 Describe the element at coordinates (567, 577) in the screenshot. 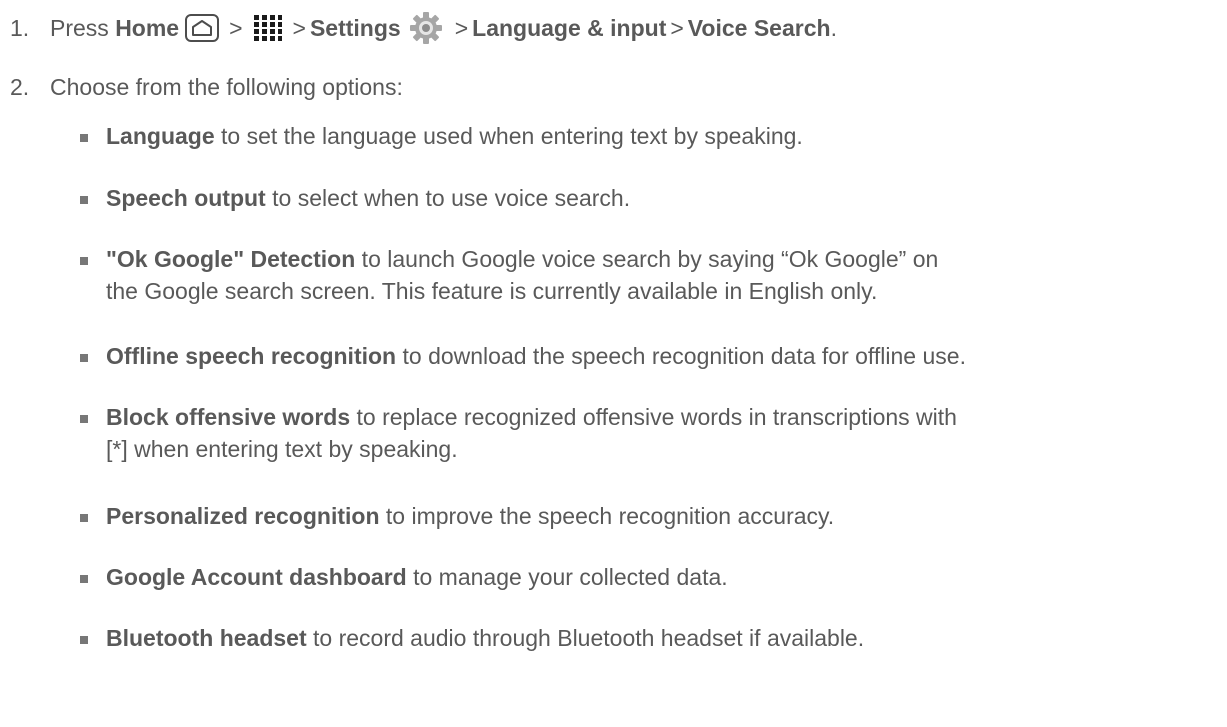

I see `option-desc: to manage your collected data.` at that location.